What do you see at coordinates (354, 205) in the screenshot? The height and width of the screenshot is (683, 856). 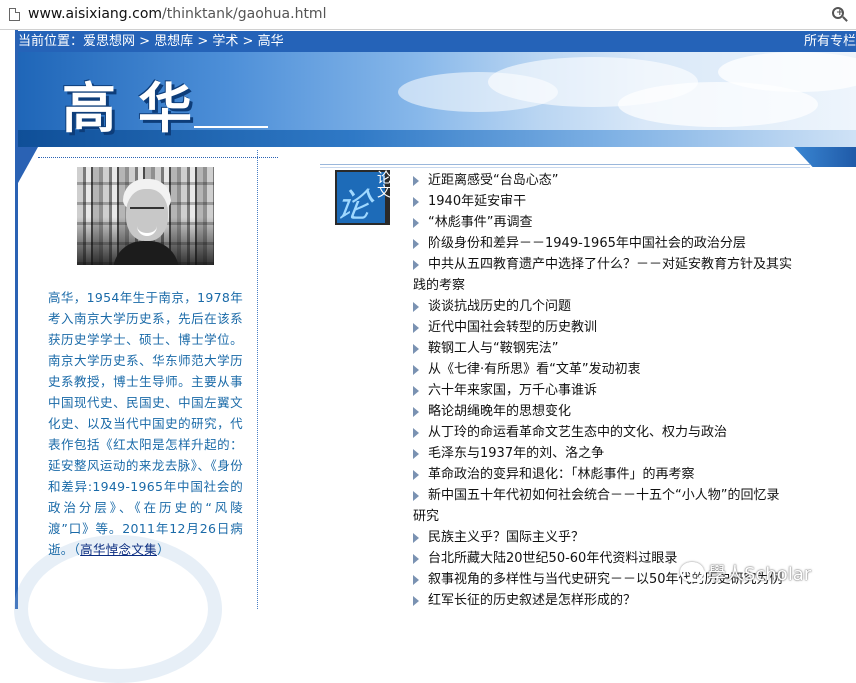 I see `logo-char: 论` at bounding box center [354, 205].